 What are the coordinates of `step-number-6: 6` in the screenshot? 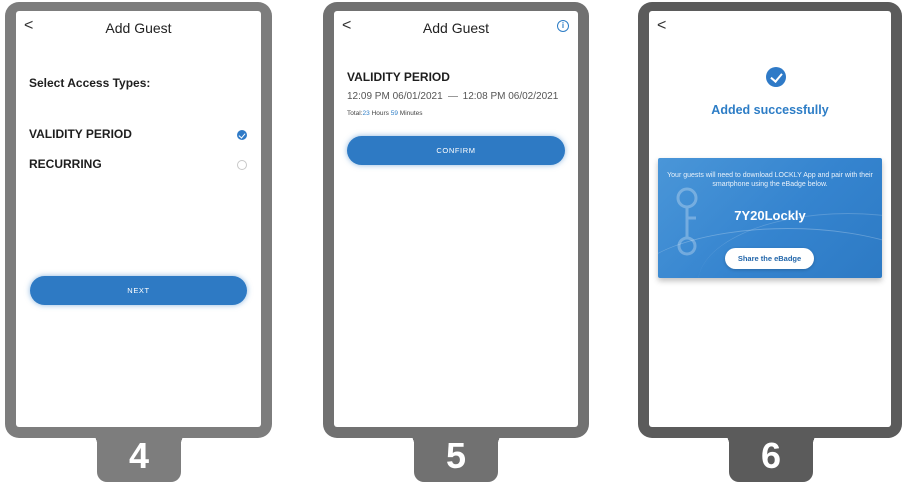 It's located at (771, 457).